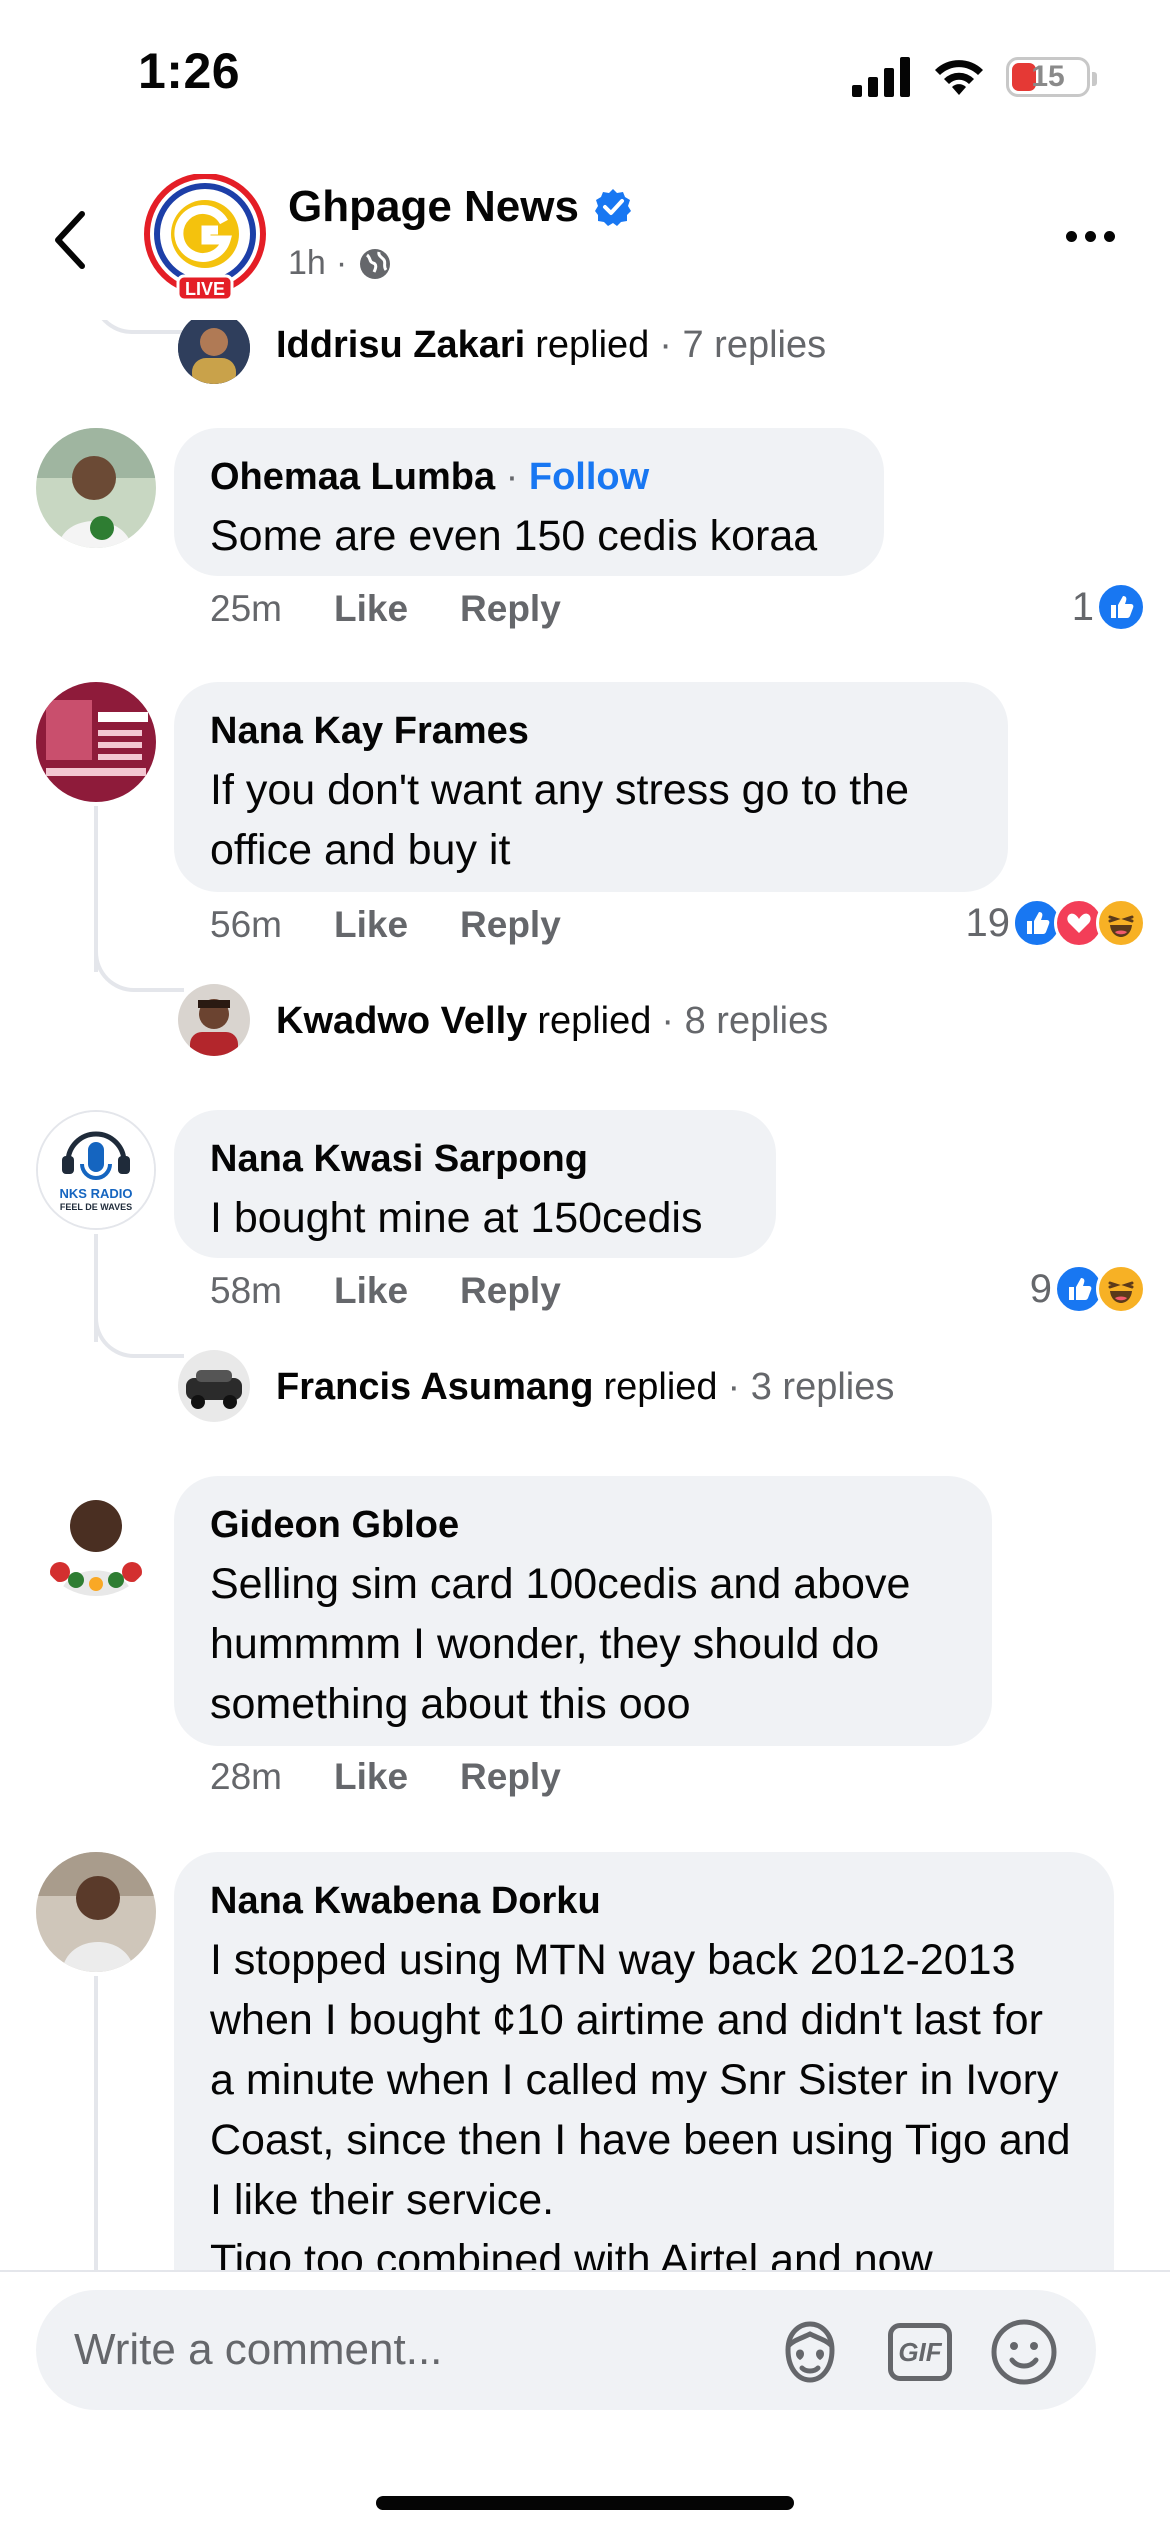 The width and height of the screenshot is (1170, 2532). I want to click on gif-icon: GIF, so click(920, 2352).